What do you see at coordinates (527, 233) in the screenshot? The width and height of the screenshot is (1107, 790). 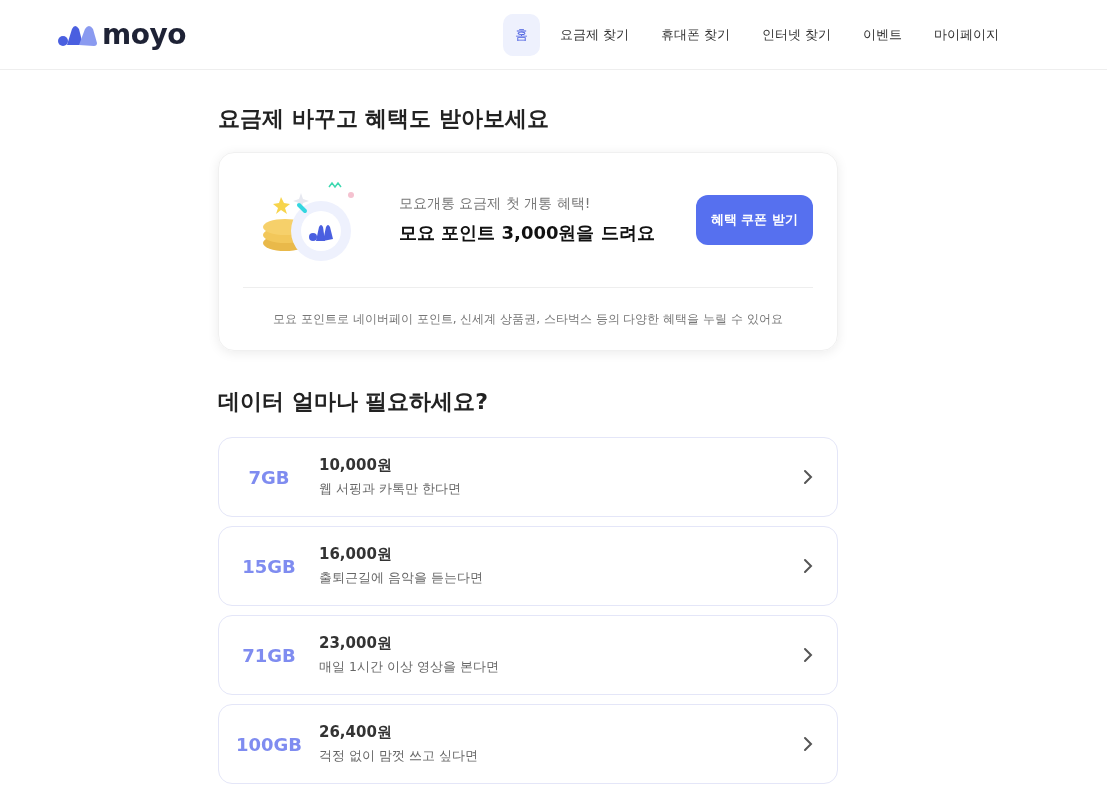 I see `promo-title: 모요 포인트 3,000원을 드려요` at bounding box center [527, 233].